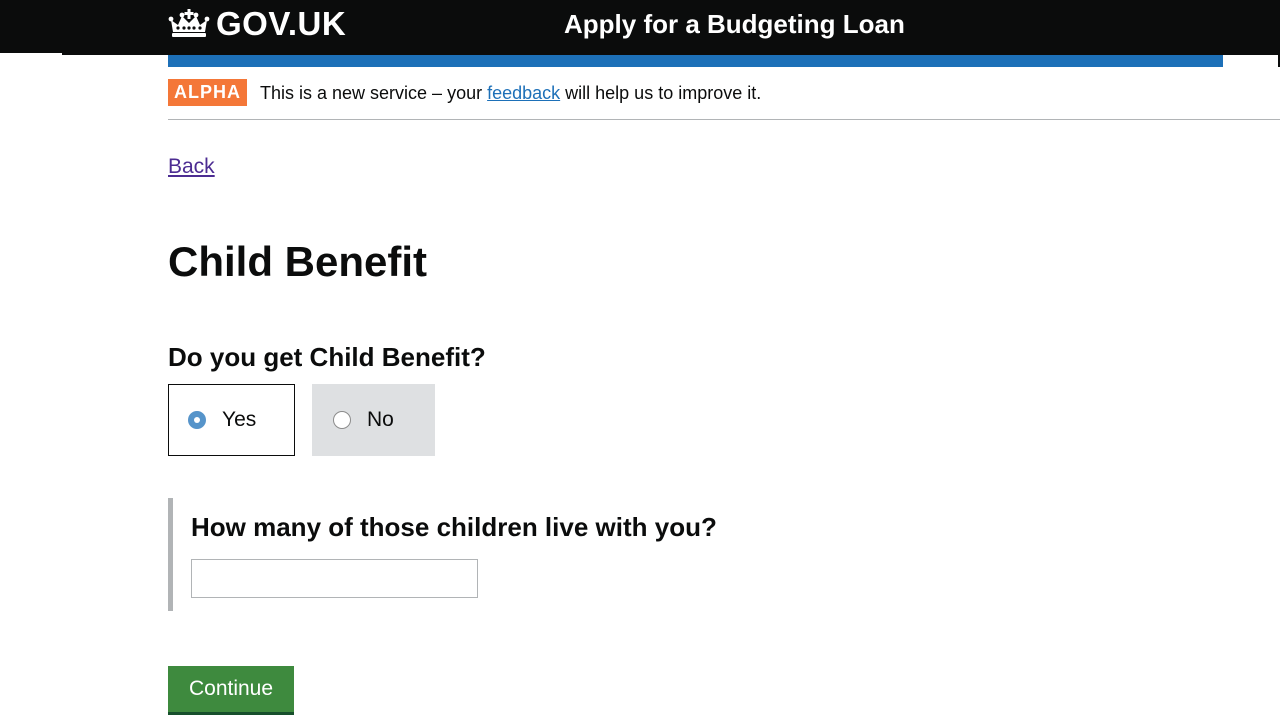  What do you see at coordinates (380, 419) in the screenshot?
I see `radio-no-label: No` at bounding box center [380, 419].